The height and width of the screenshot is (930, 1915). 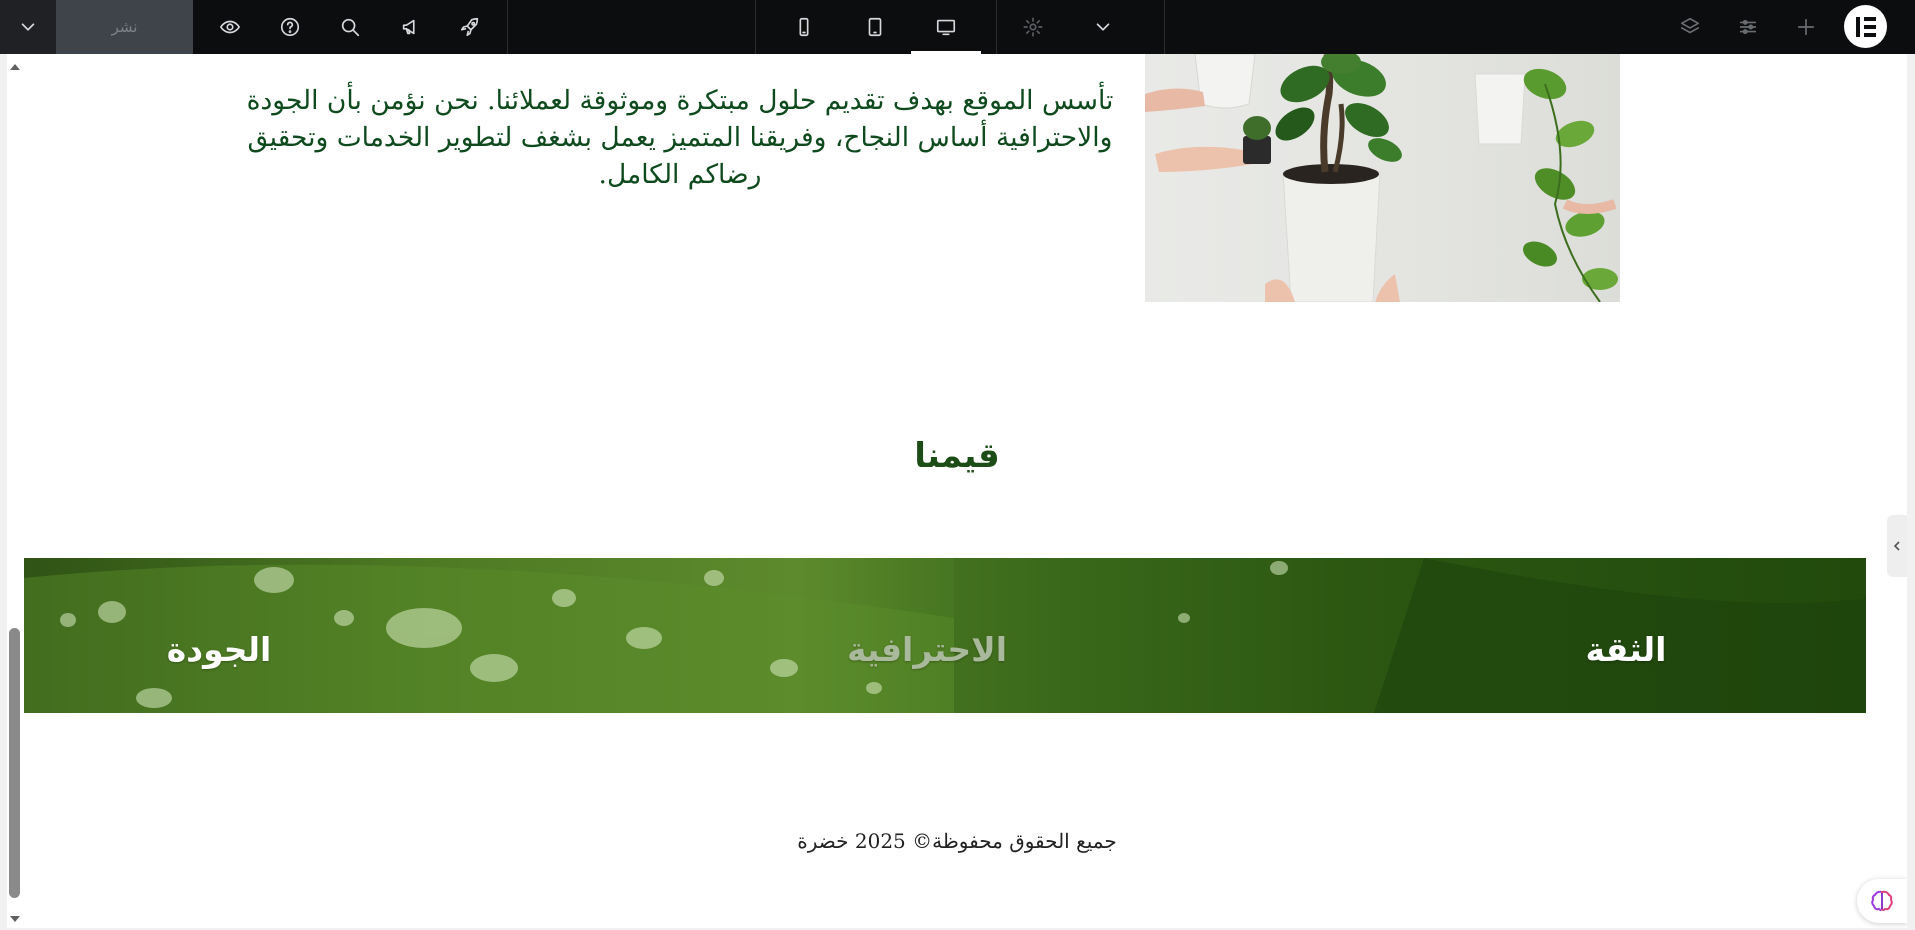 I want to click on elementor-logo-icon, so click(x=1865, y=26).